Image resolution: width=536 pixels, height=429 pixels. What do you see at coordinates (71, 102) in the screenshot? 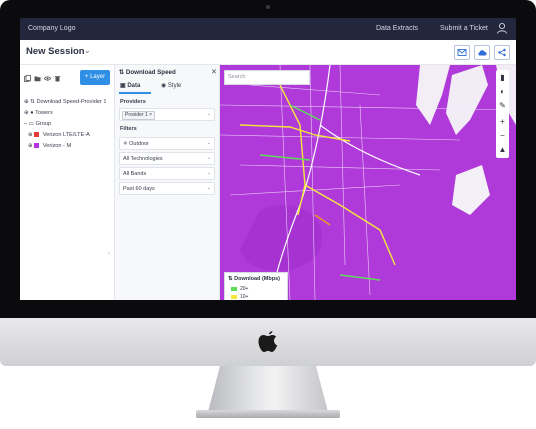
I see `layer-label: Download Speed-Provider 1` at bounding box center [71, 102].